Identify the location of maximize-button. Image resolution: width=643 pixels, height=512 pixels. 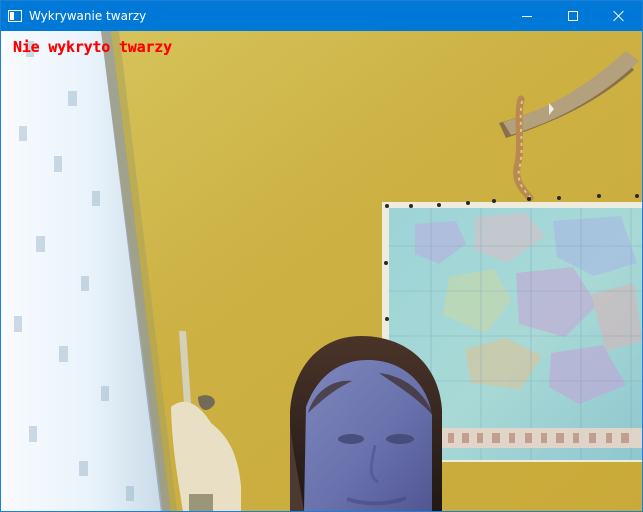
(573, 16).